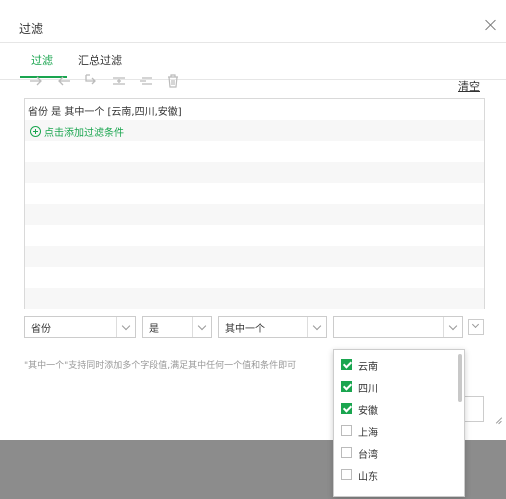 The image size is (506, 499). I want to click on dropdown-option: 四川, so click(394, 387).